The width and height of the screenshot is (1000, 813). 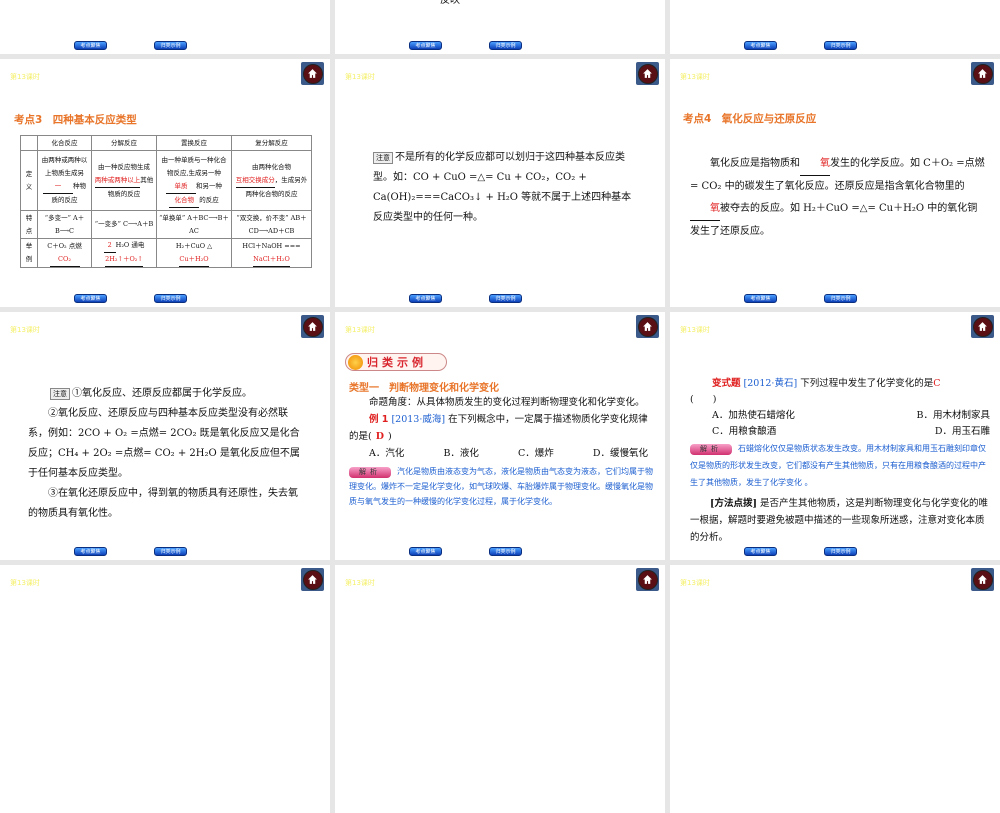 What do you see at coordinates (271, 143) in the screenshot?
I see `table-header: 复分解反应` at bounding box center [271, 143].